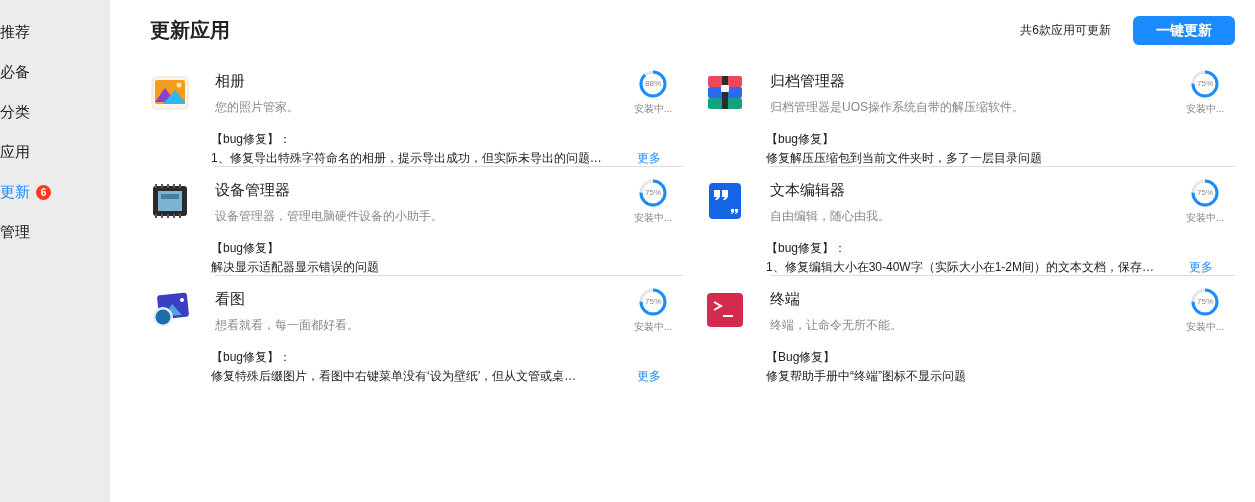  Describe the element at coordinates (904, 158) in the screenshot. I see `changelog-text: 修复解压压缩包到当前文件夹时，多了一层目录问题` at that location.